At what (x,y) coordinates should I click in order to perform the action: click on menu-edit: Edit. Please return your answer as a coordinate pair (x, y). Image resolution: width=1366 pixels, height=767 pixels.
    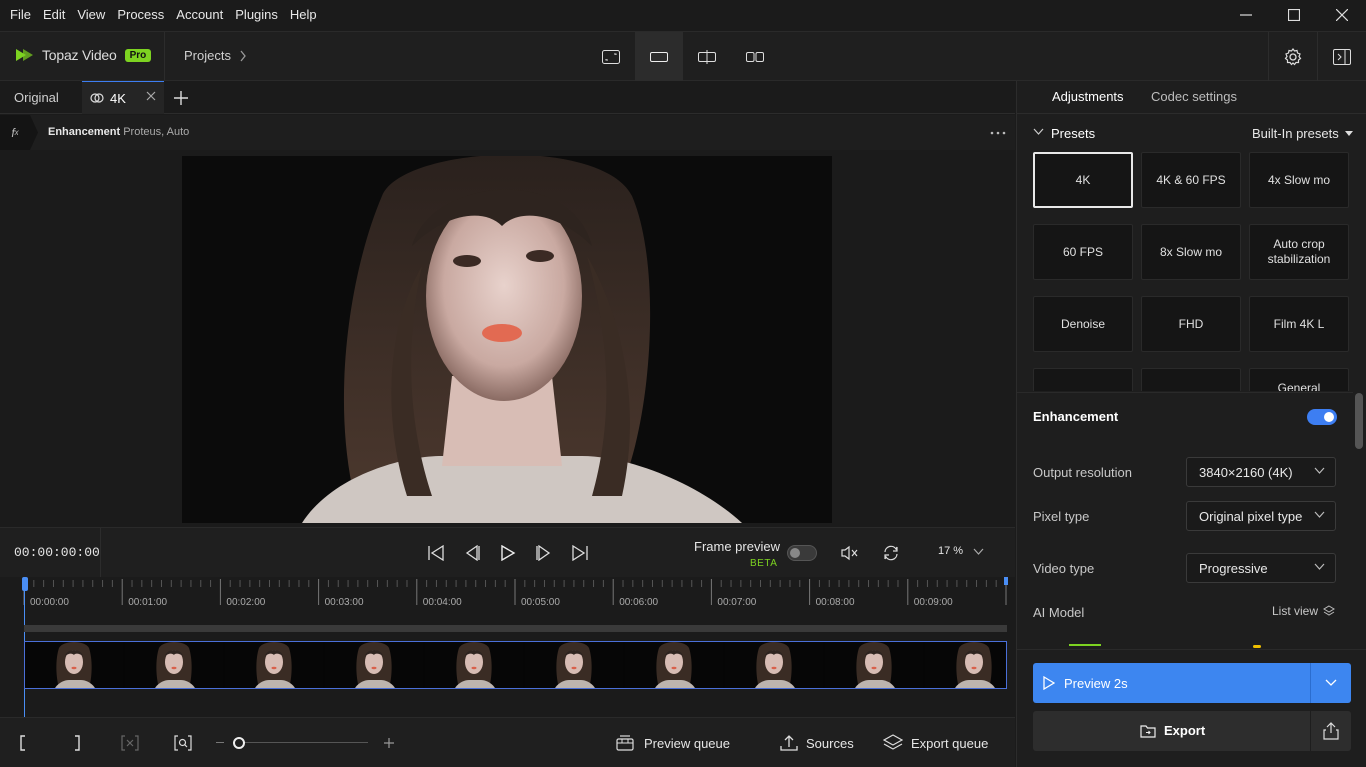
    Looking at the image, I should click on (54, 15).